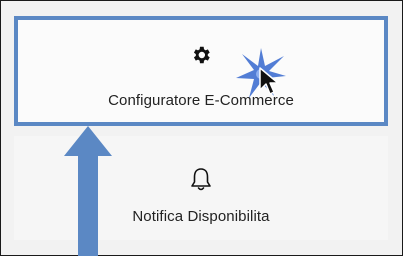 Image resolution: width=403 pixels, height=256 pixels. I want to click on gear-icon, so click(201, 57).